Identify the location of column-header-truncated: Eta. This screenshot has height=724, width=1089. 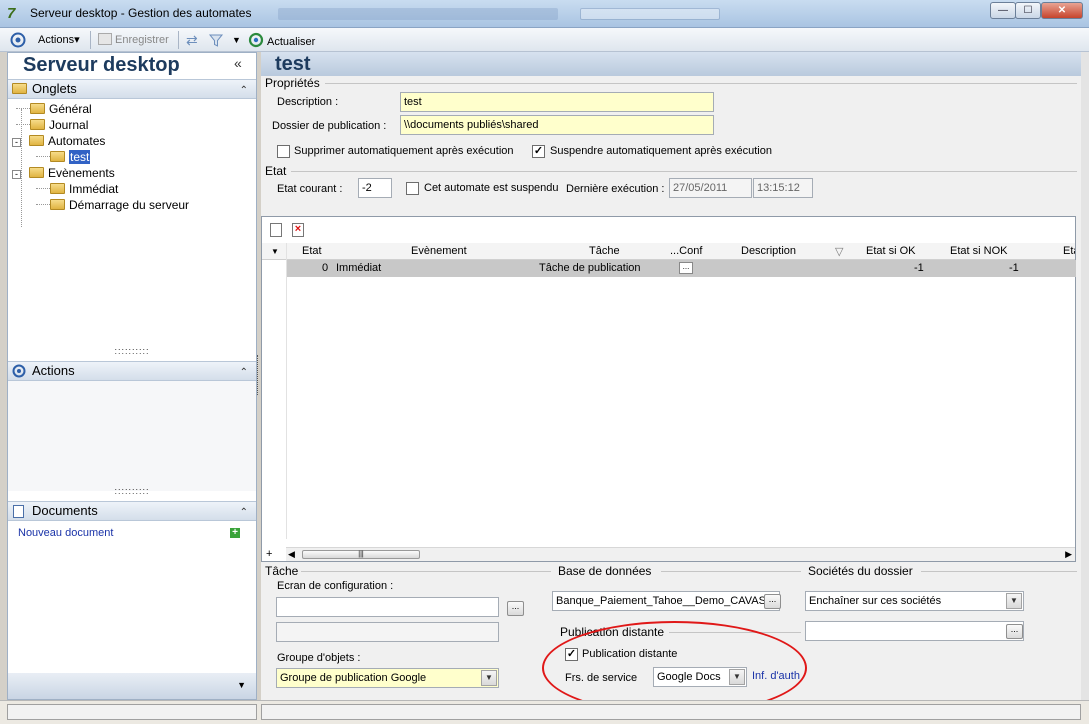
(1069, 252).